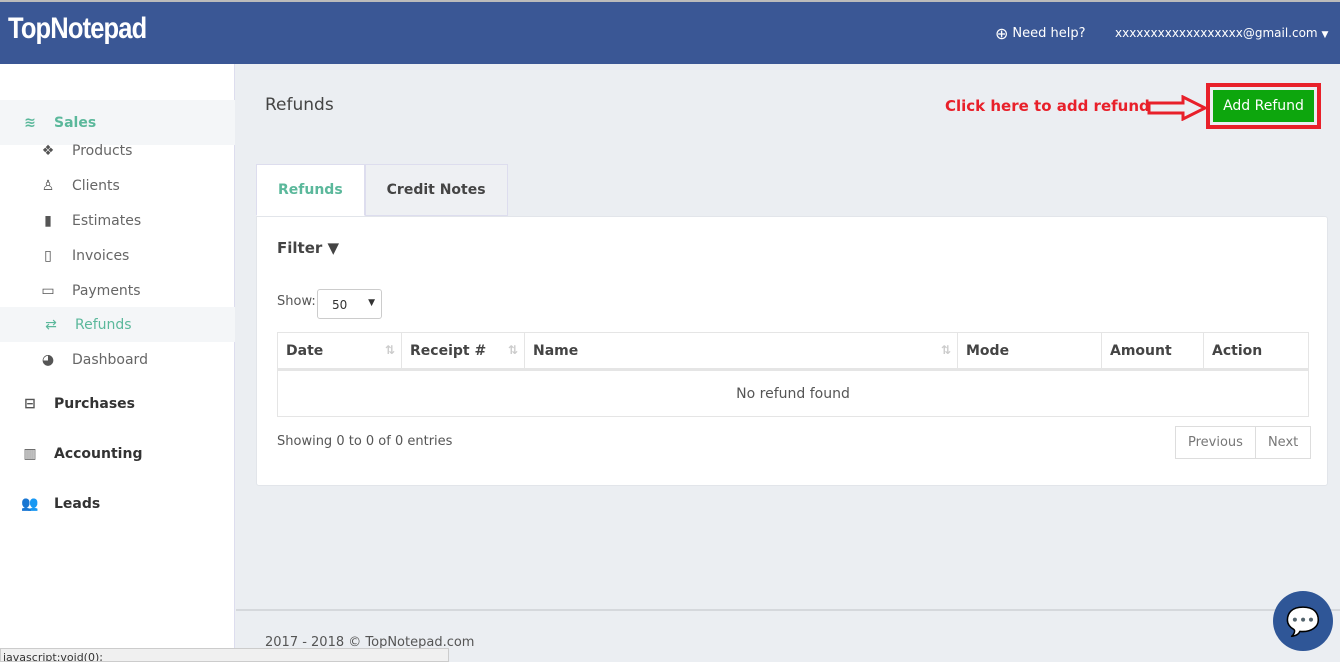 Image resolution: width=1340 pixels, height=662 pixels. I want to click on empty-message: No refund found, so click(793, 393).